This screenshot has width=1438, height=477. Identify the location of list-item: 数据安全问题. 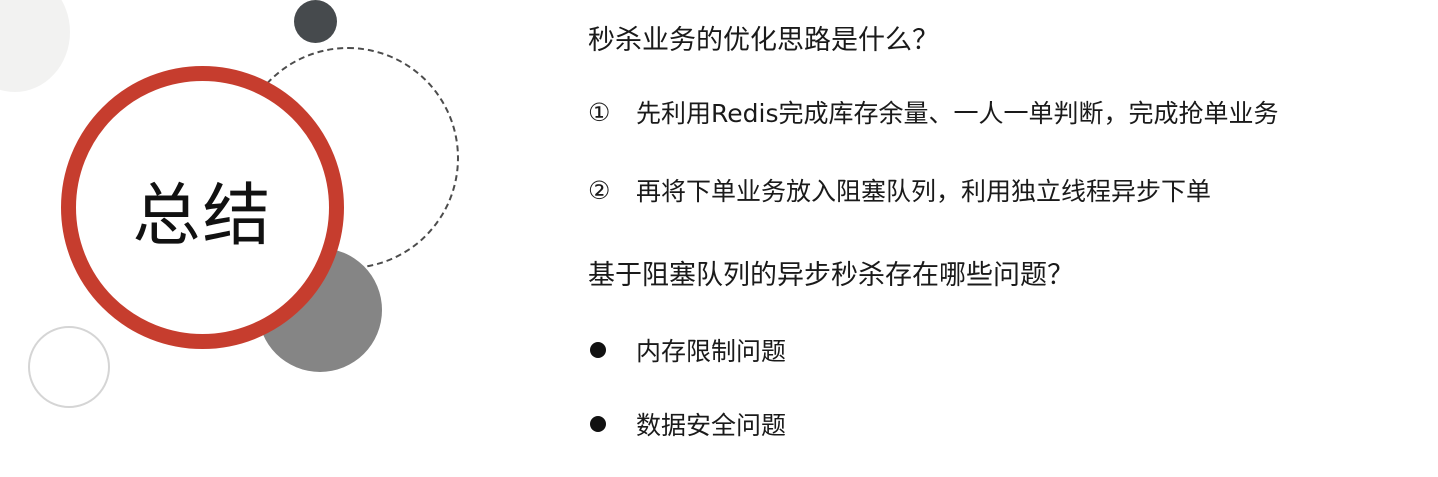
(687, 424).